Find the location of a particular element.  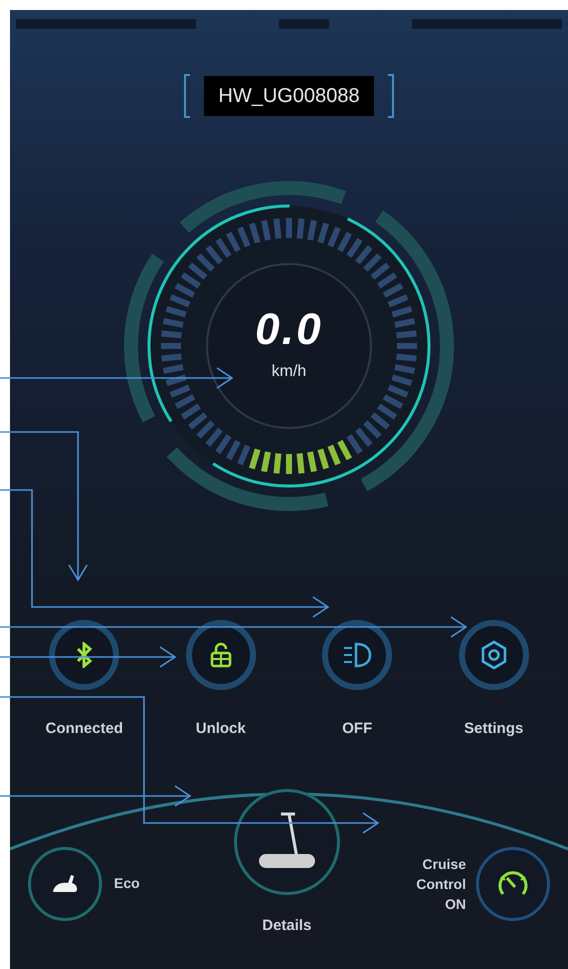

control-label: OFF is located at coordinates (357, 729).